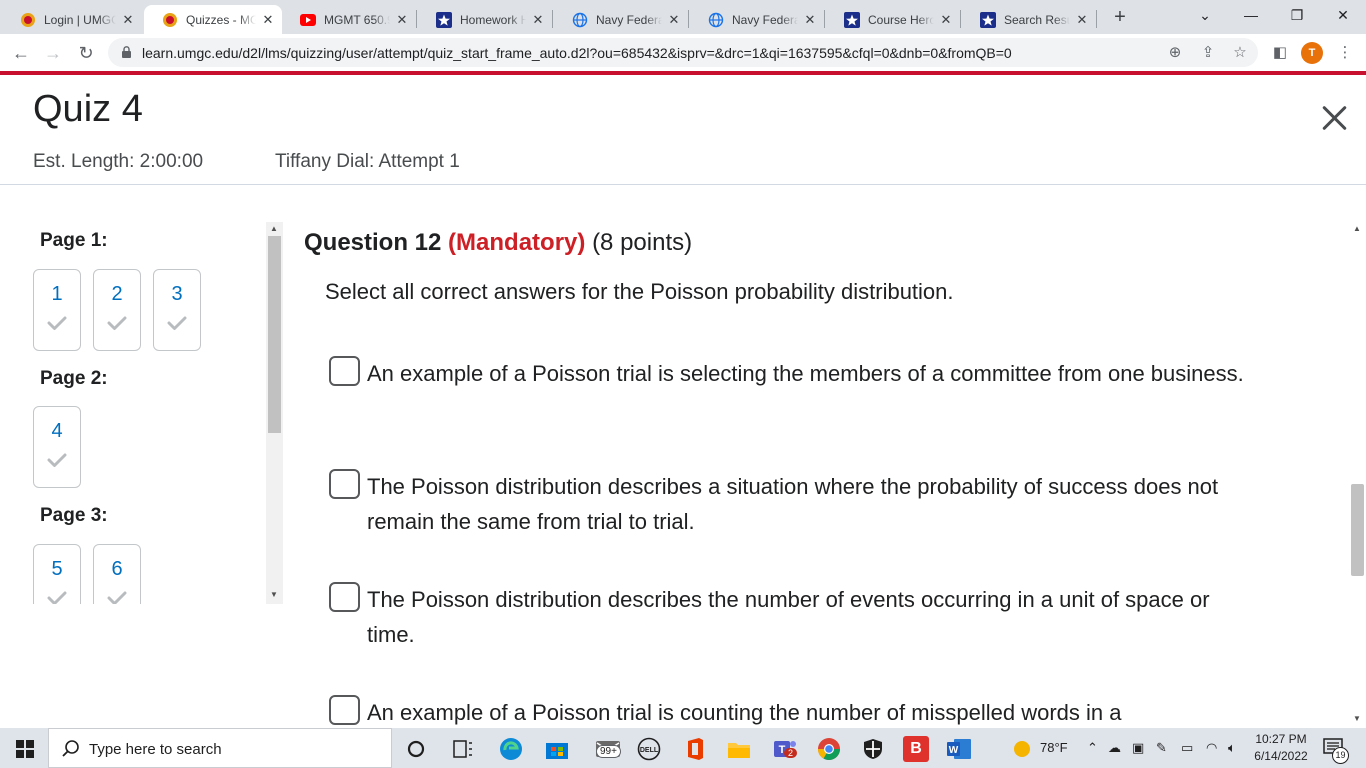  What do you see at coordinates (1120, 17) in the screenshot?
I see `new-tab-icon: +` at bounding box center [1120, 17].